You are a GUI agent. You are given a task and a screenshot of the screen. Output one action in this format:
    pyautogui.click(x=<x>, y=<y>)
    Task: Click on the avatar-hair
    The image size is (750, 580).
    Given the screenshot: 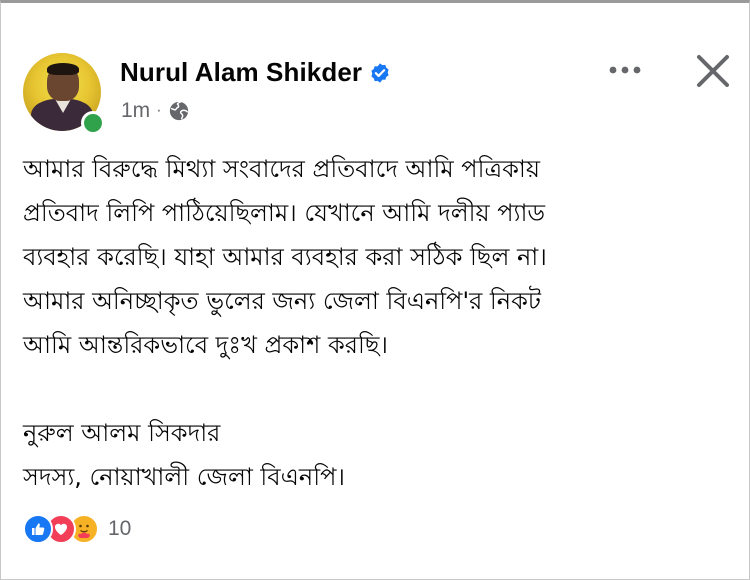 What is the action you would take?
    pyautogui.click(x=63, y=69)
    